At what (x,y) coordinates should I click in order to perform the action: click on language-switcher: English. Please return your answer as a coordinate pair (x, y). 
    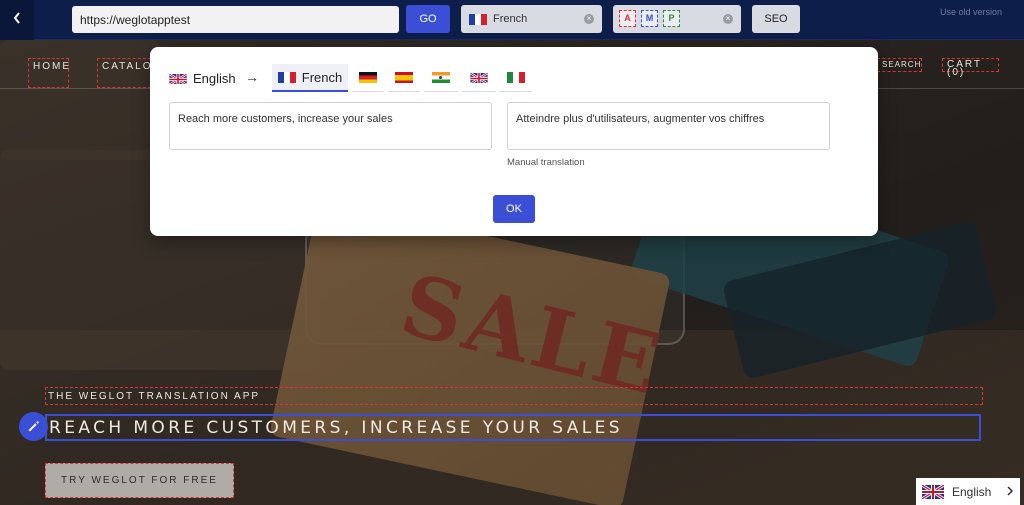
    Looking at the image, I should click on (968, 491).